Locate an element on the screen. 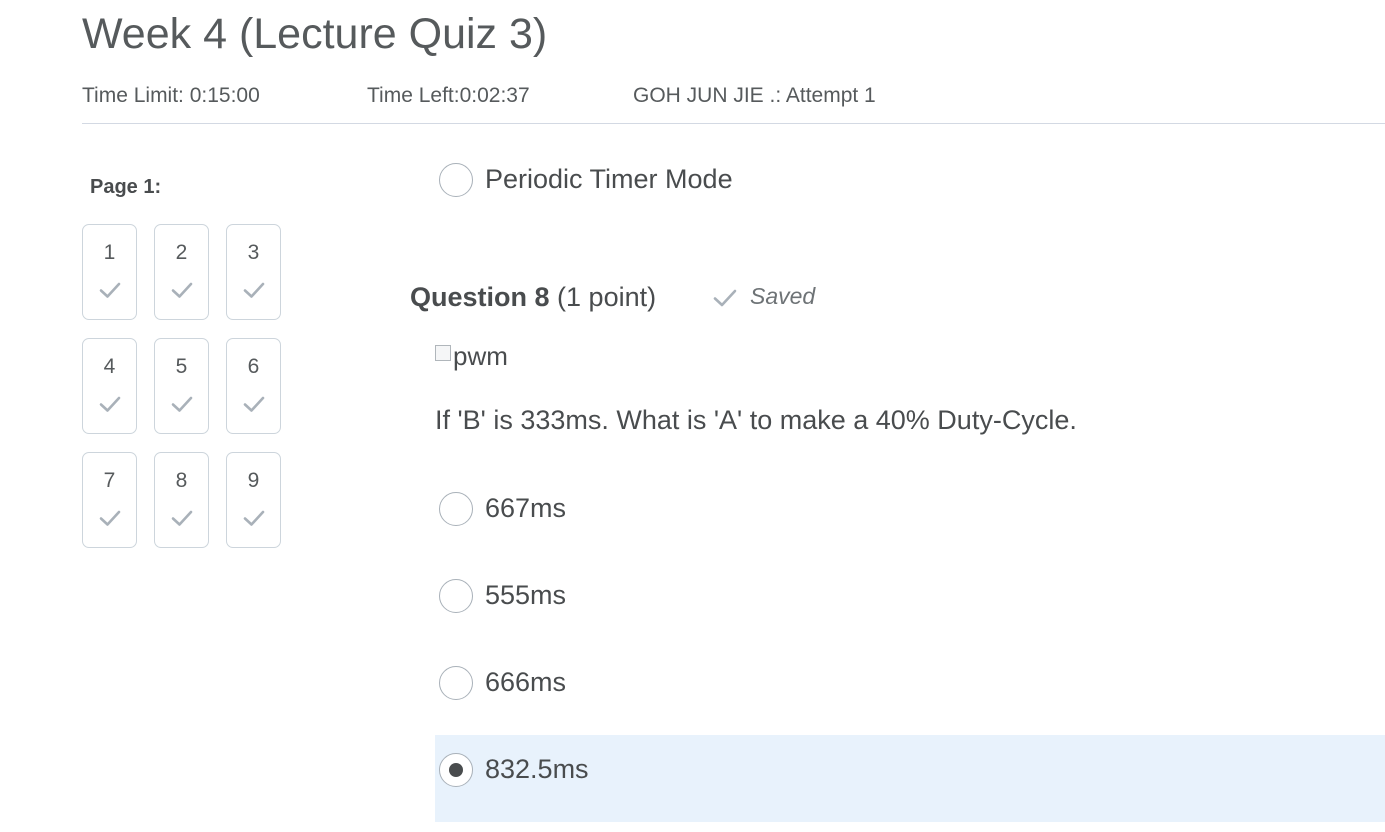 The width and height of the screenshot is (1385, 832). question-tile-number: 6 is located at coordinates (253, 366).